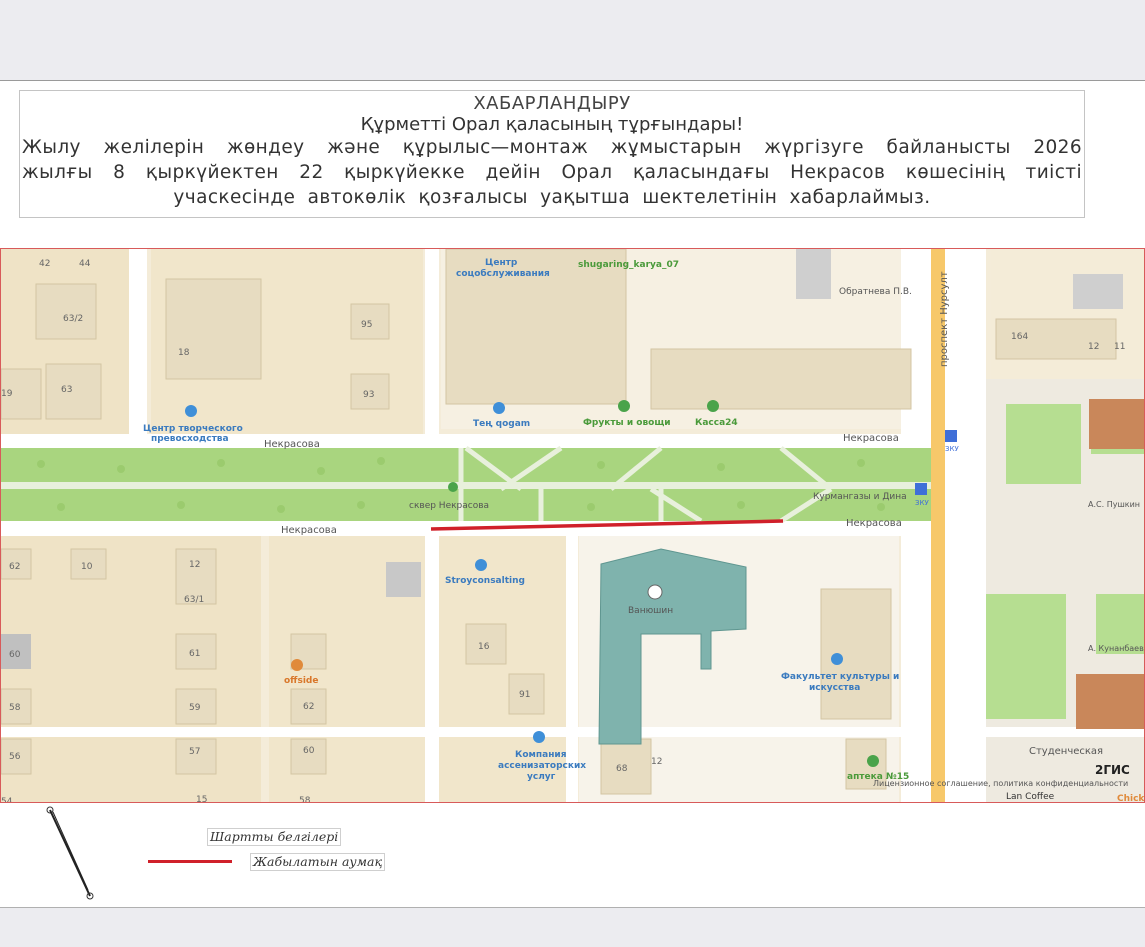 Image resolution: width=1145 pixels, height=947 pixels. I want to click on twogis-logo: 2ГИС, so click(1112, 770).